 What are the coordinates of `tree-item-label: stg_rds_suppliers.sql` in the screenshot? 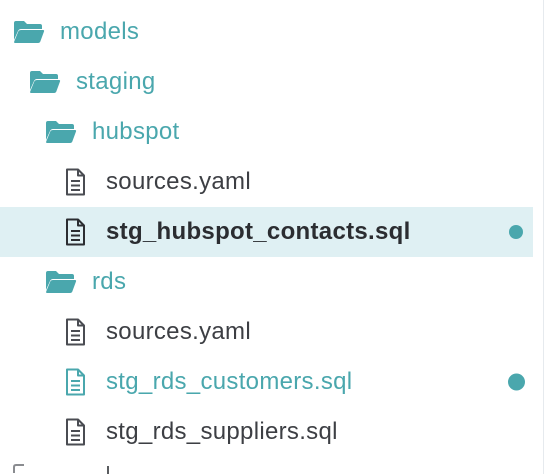 It's located at (222, 431).